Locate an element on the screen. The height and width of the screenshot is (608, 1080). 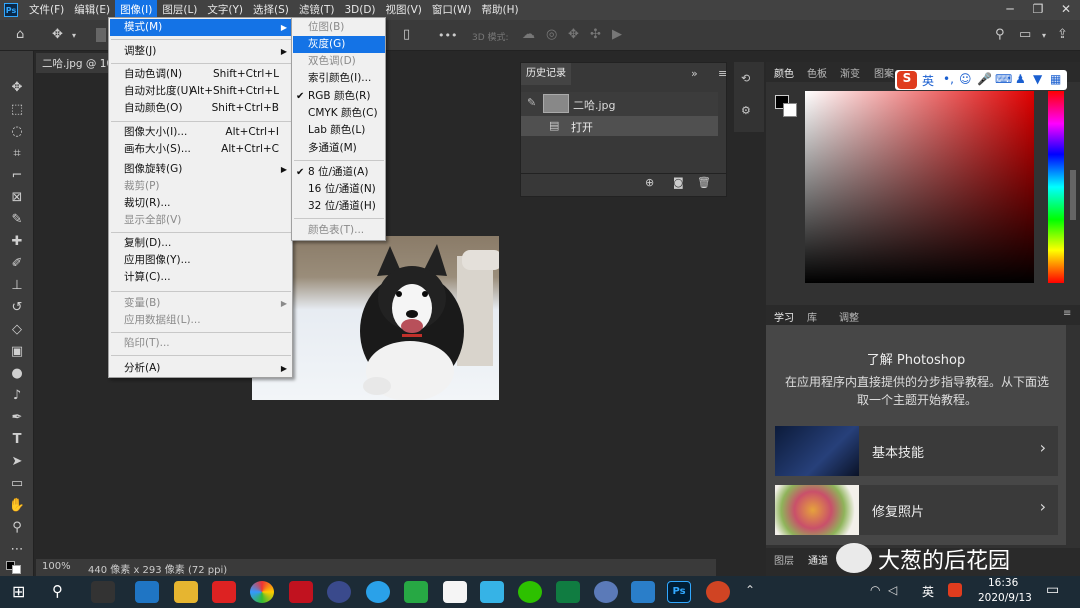
tutorial-card-fix-photos: 修复照片 › is located at coordinates (916, 510).